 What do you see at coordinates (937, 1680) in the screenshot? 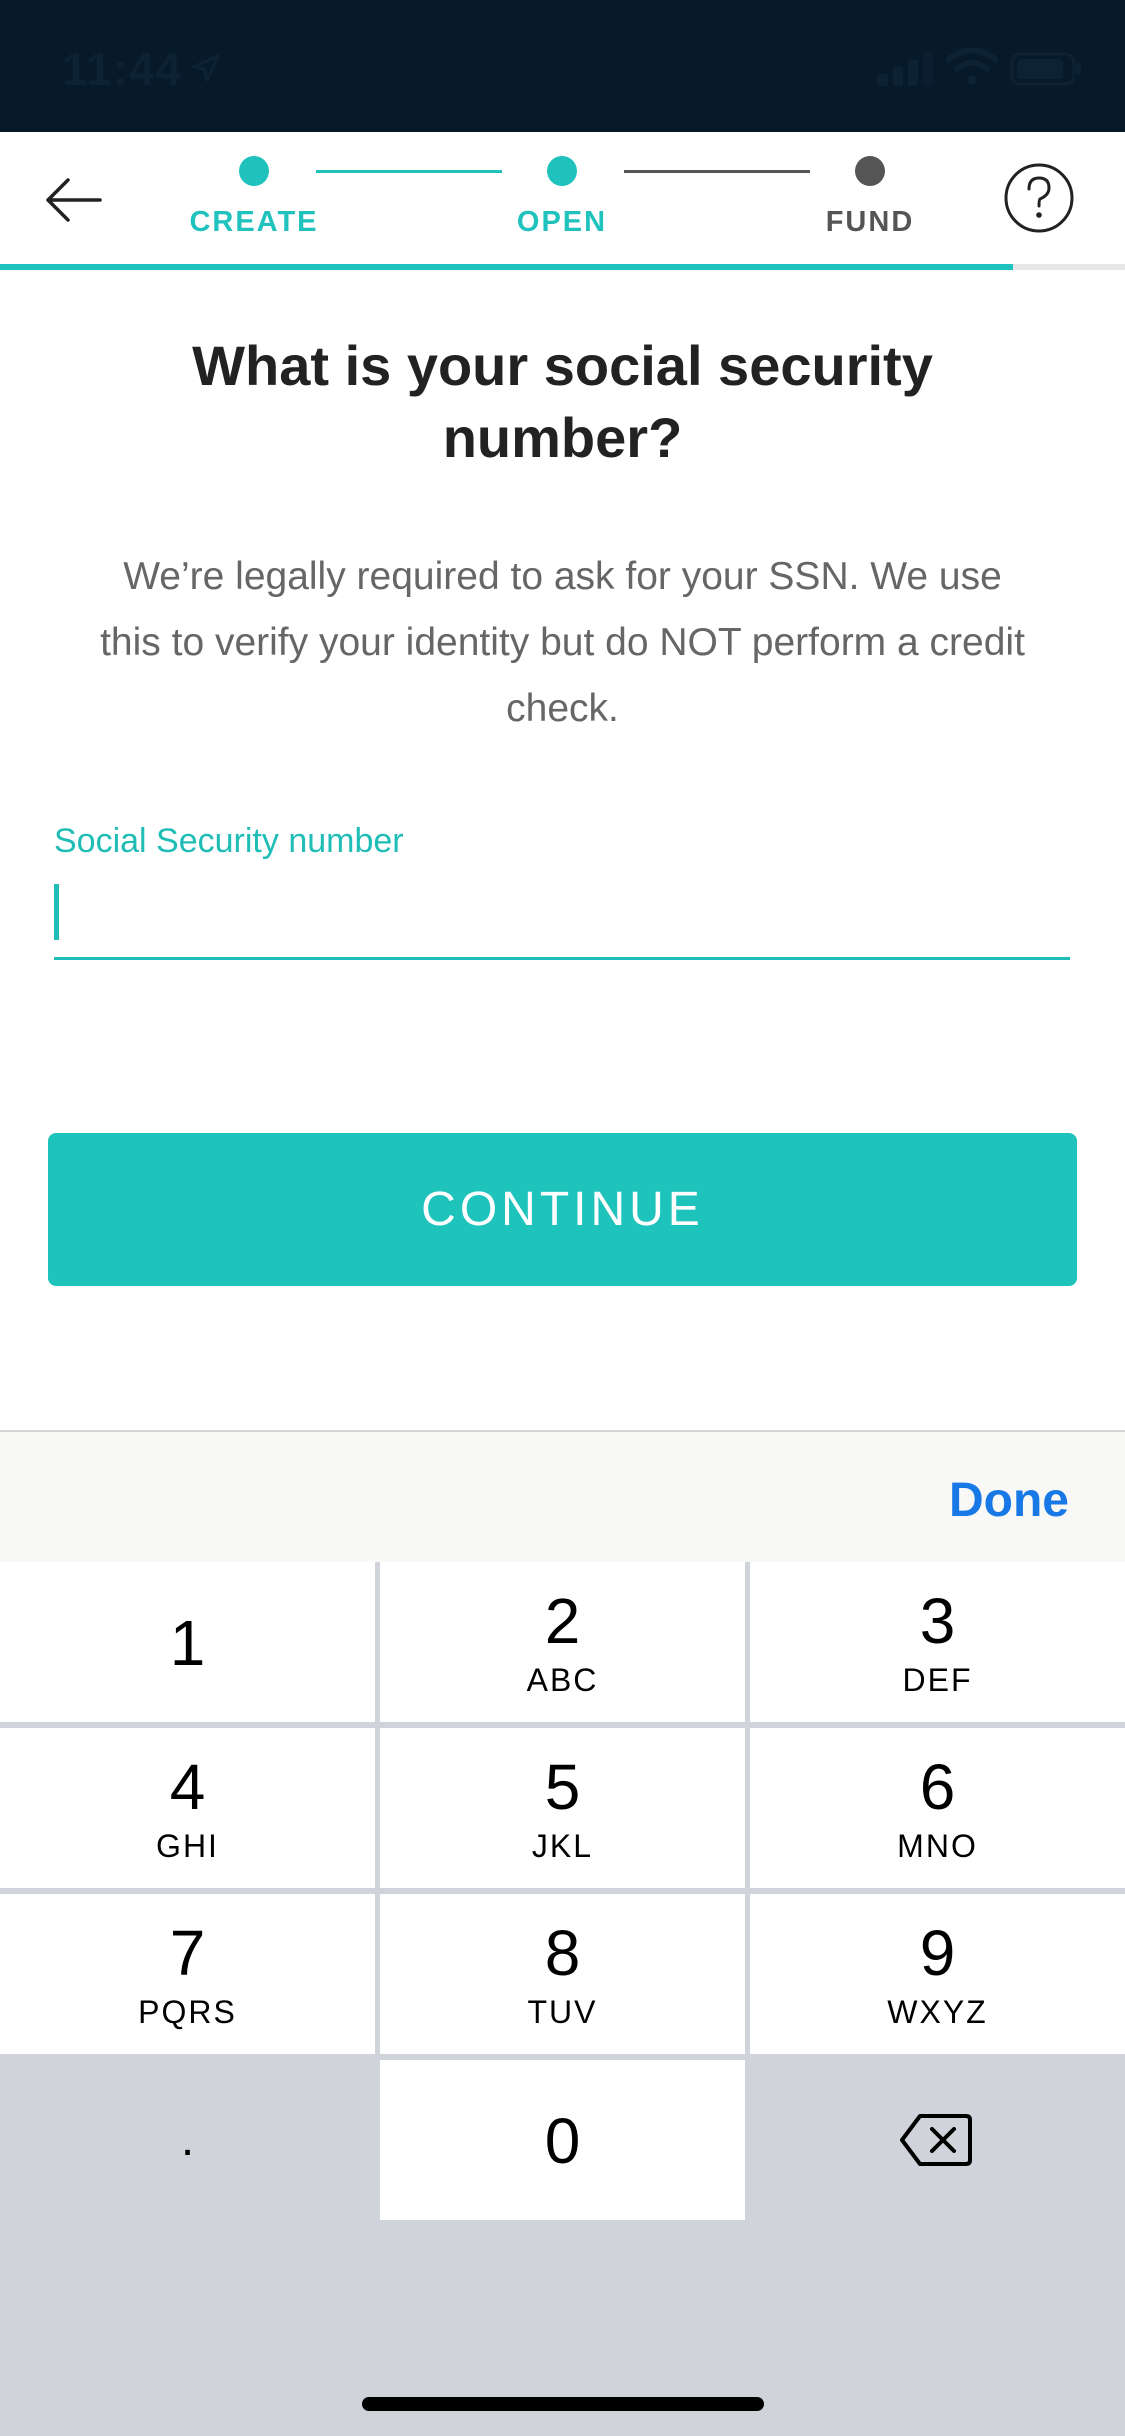
I see `key-letters: DEF` at bounding box center [937, 1680].